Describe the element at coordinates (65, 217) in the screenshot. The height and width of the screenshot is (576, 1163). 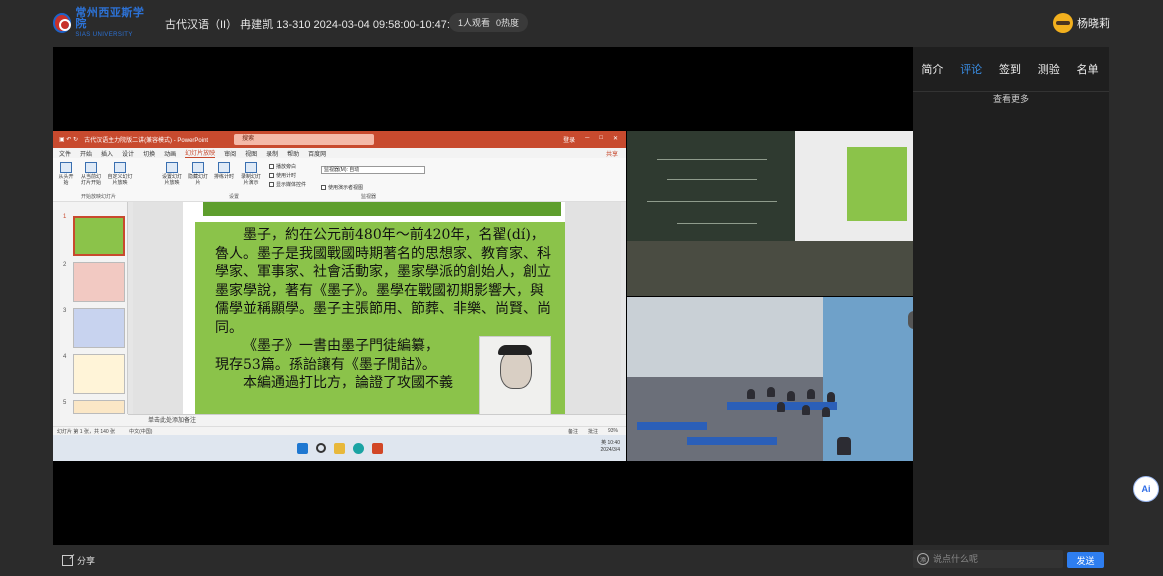
I see `thumb-number: 1` at that location.